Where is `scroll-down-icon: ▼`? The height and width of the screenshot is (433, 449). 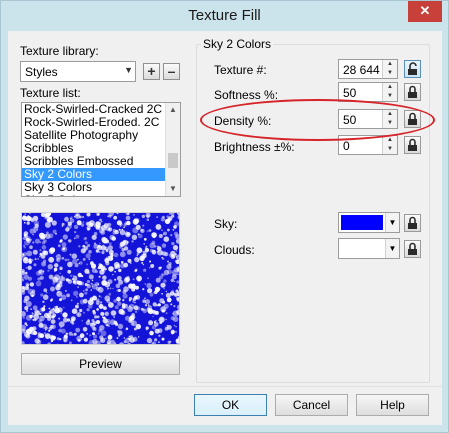
scroll-down-icon: ▼ is located at coordinates (173, 189).